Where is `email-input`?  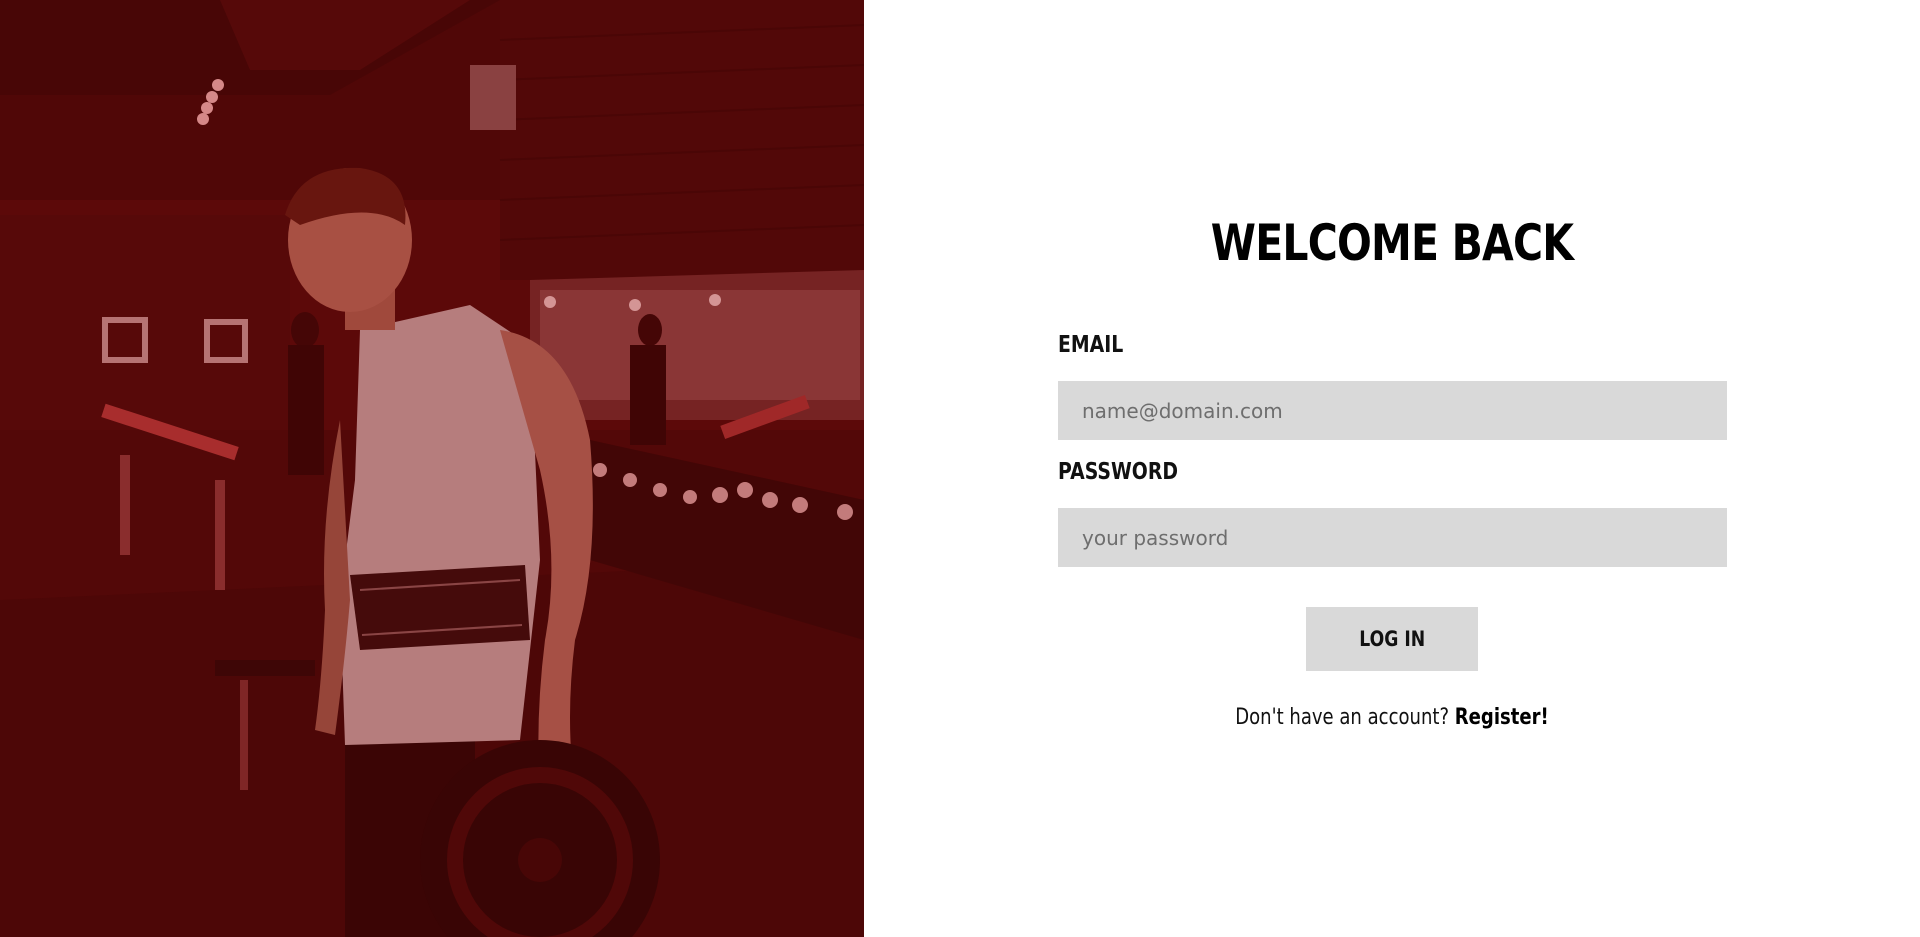
email-input is located at coordinates (1392, 410).